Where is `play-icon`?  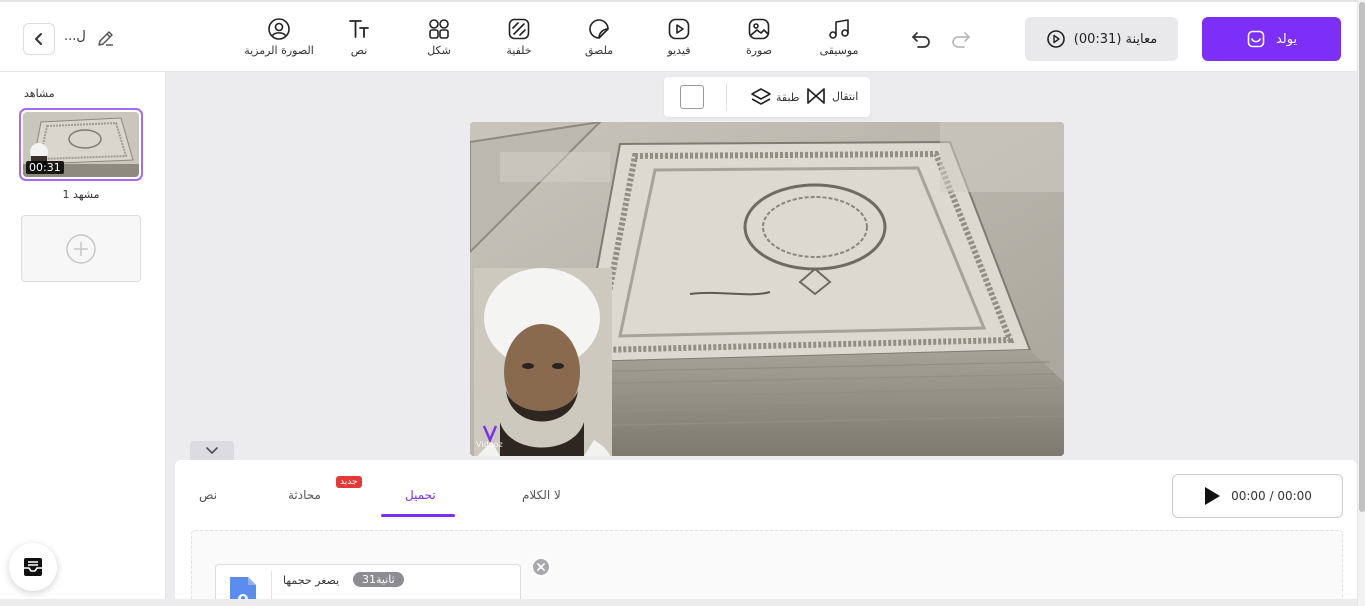 play-icon is located at coordinates (1213, 496).